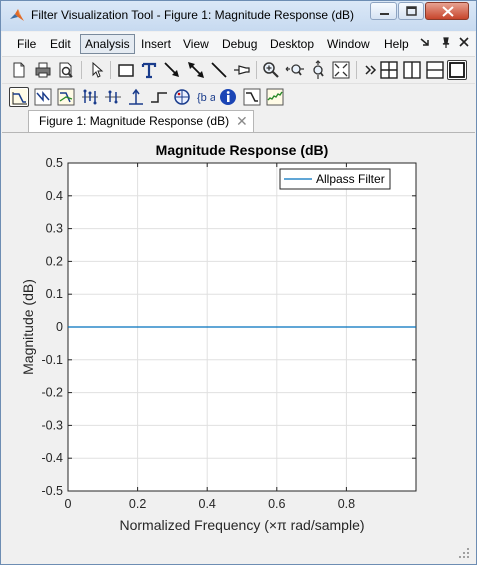 This screenshot has height=565, width=477. I want to click on arrow-icon, so click(172, 70).